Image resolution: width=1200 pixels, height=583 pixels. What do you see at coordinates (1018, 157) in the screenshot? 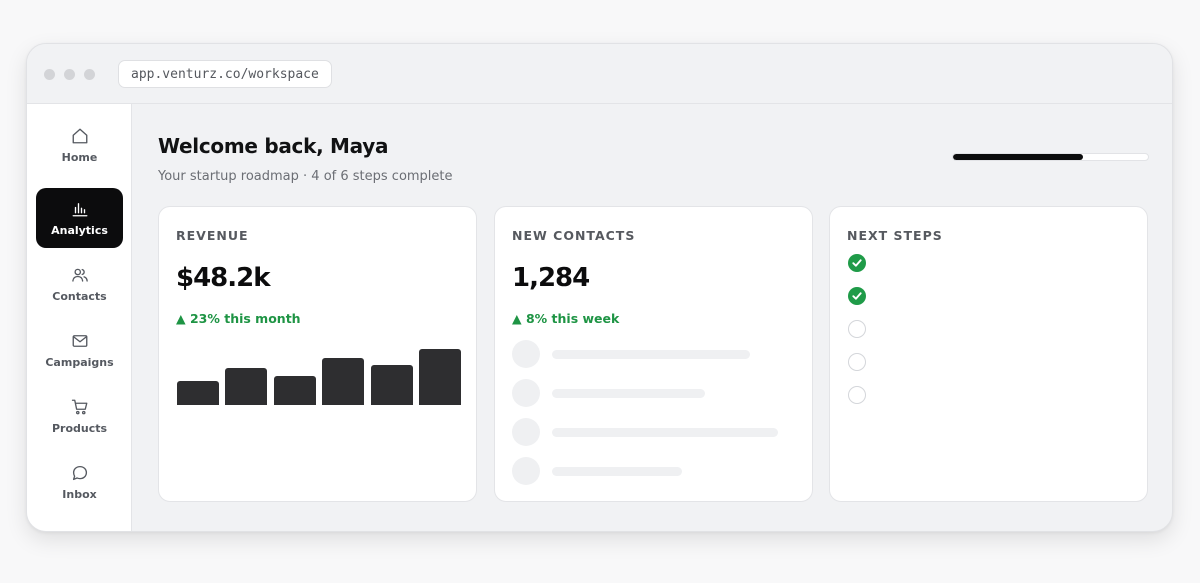
I see `roadmap-progress-fill` at bounding box center [1018, 157].